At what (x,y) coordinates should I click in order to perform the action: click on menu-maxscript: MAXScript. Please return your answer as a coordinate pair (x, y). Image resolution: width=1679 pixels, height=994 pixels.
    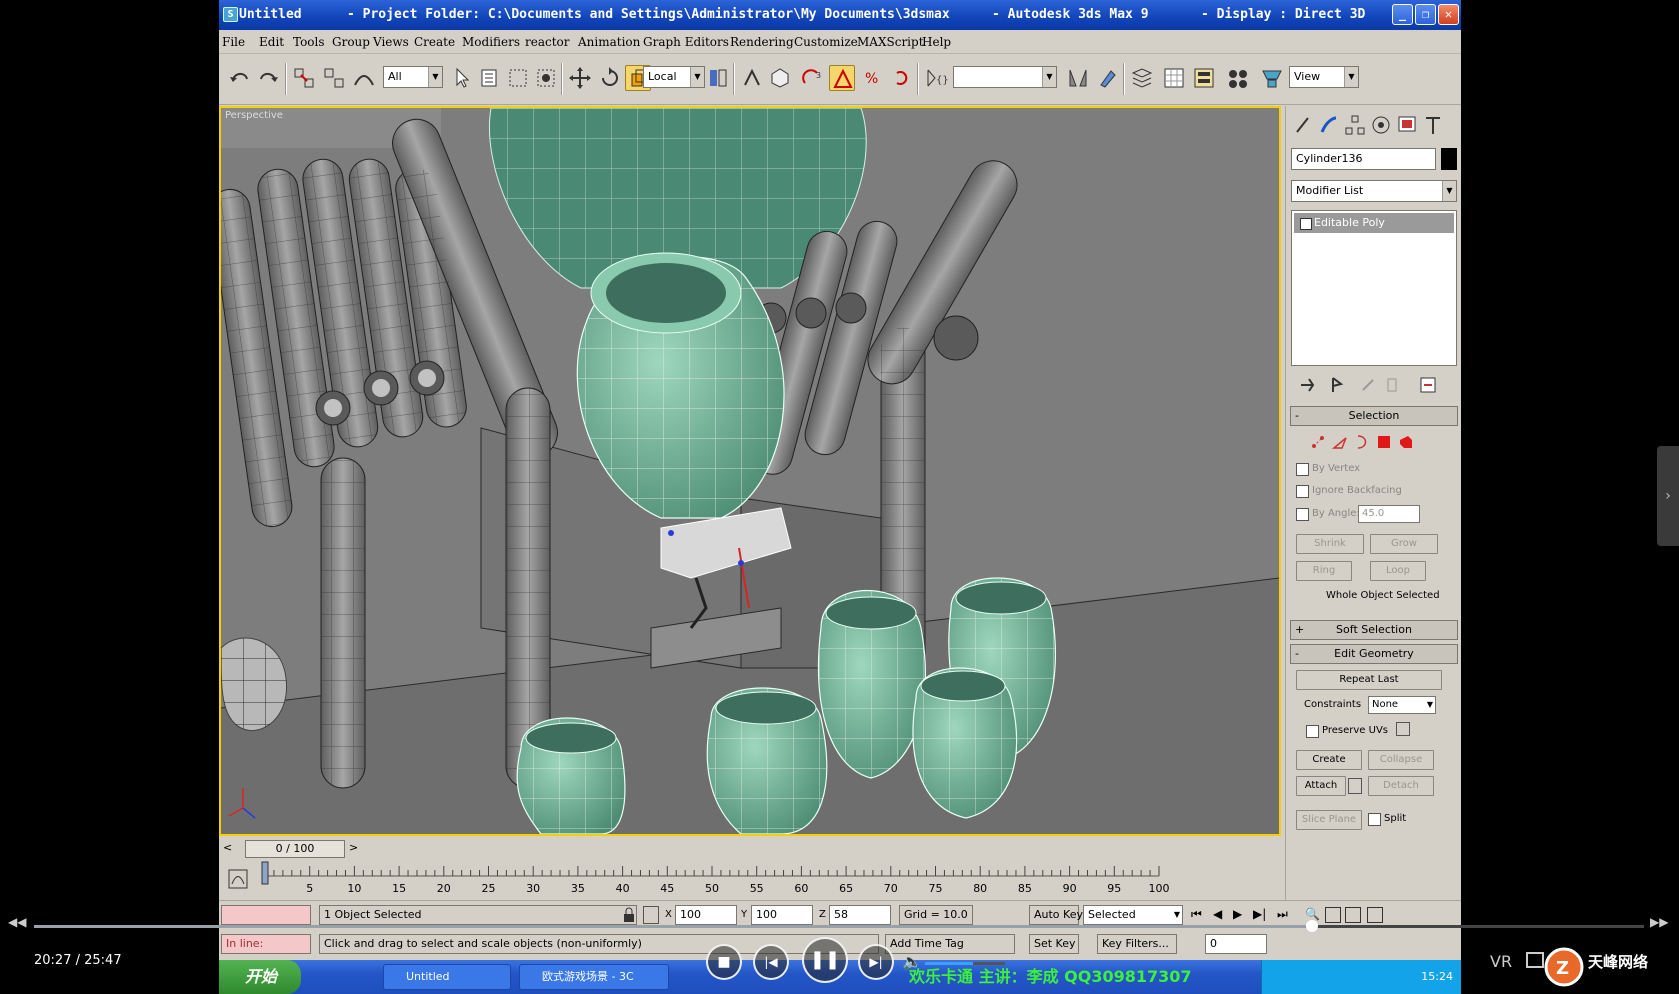
    Looking at the image, I should click on (890, 42).